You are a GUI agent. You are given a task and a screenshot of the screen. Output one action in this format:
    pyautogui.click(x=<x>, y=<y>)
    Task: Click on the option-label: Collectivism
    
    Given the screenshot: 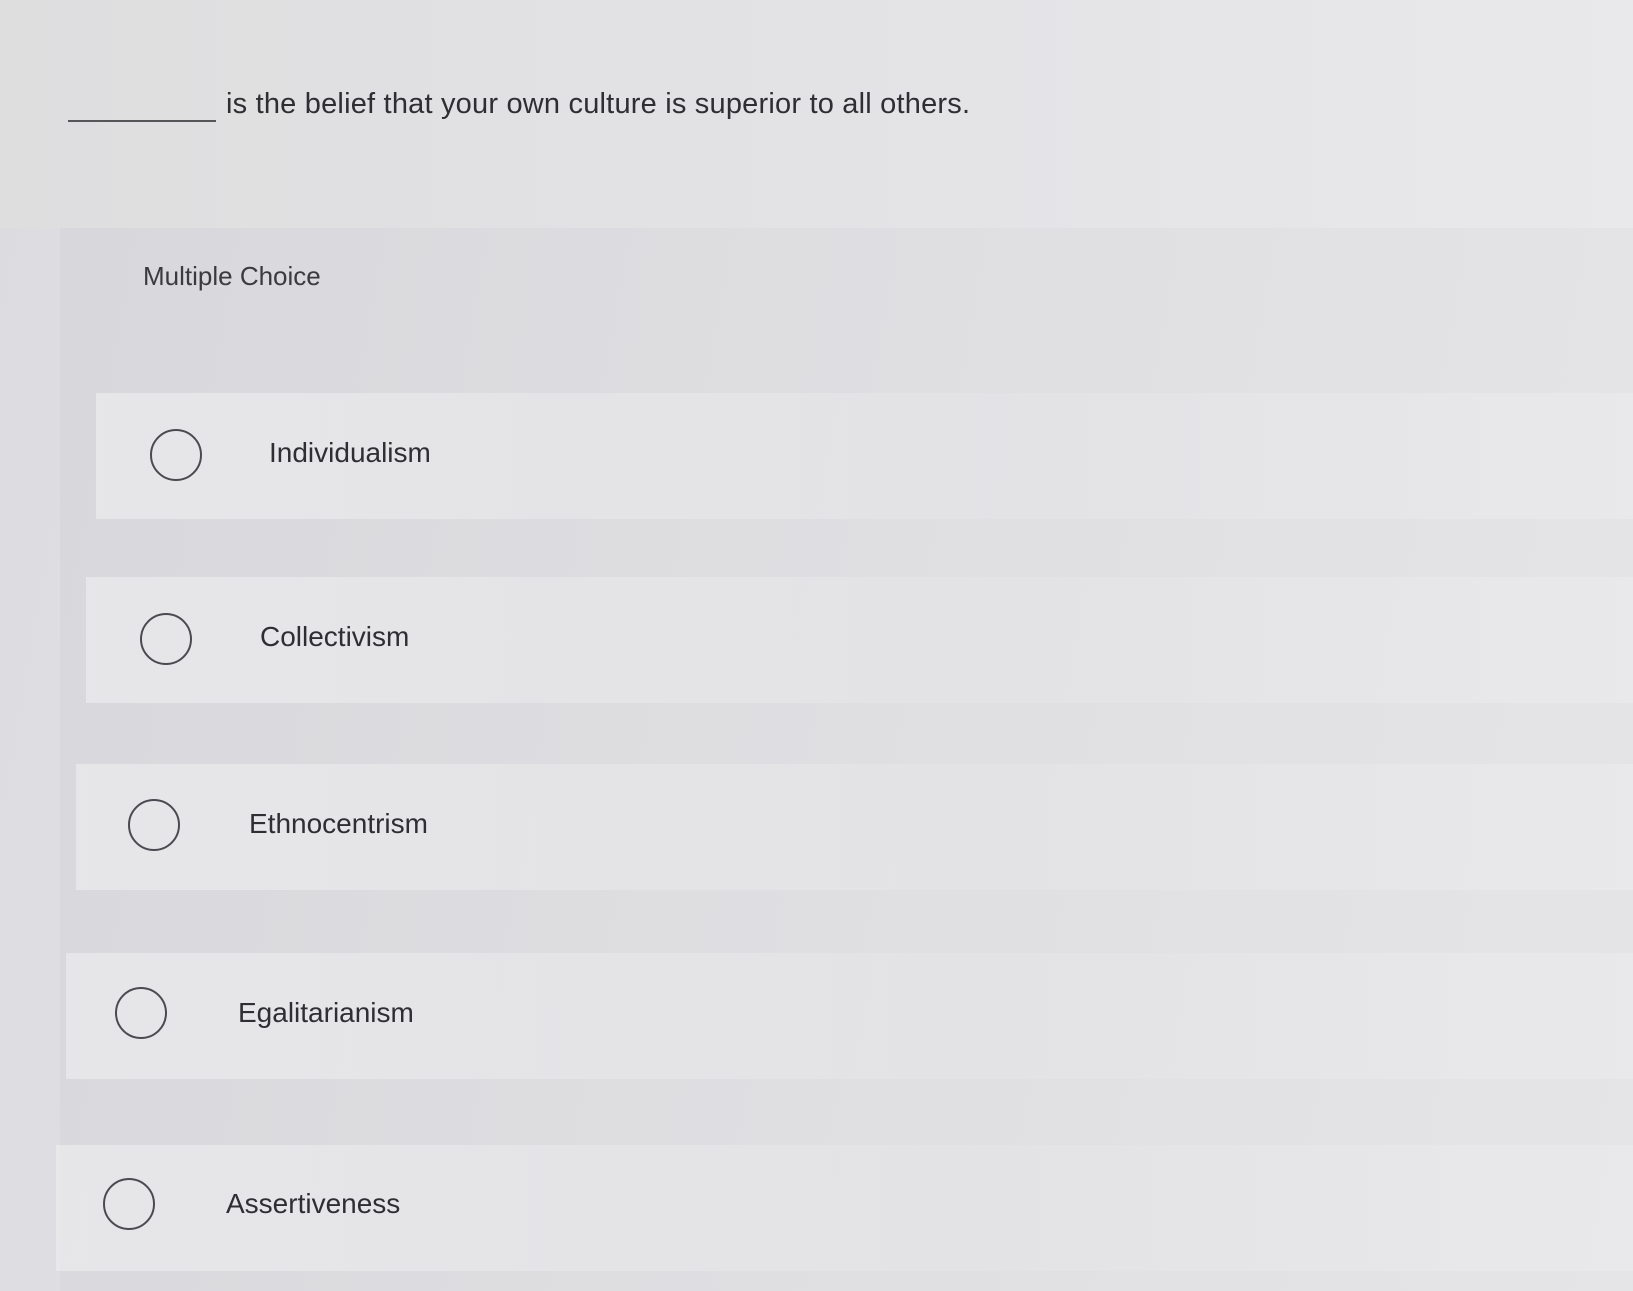 What is the action you would take?
    pyautogui.click(x=335, y=636)
    